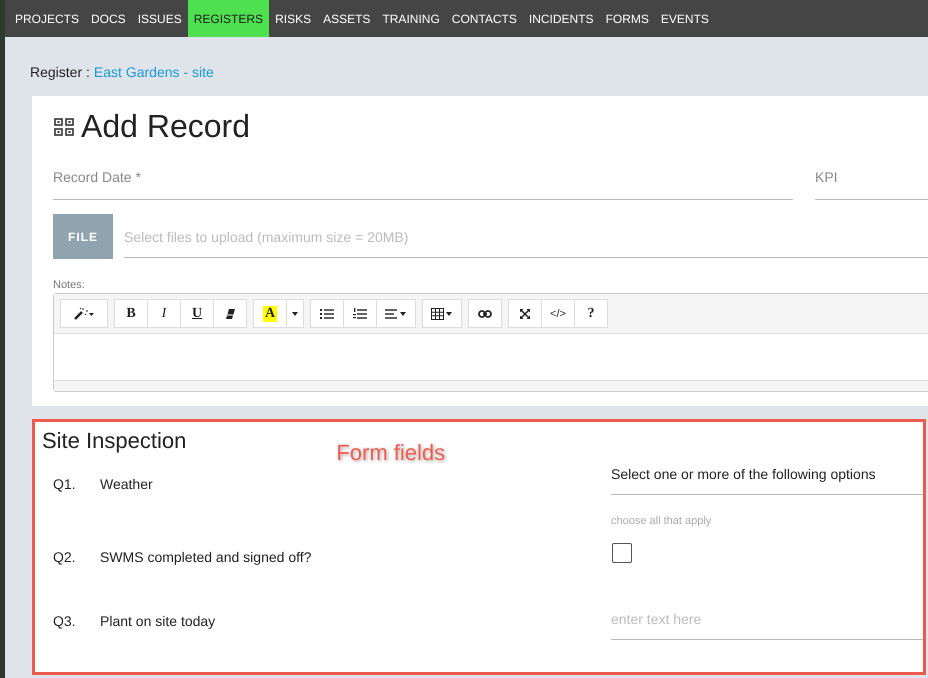 The width and height of the screenshot is (928, 678). I want to click on field-hint: choose all that apply, so click(661, 521).